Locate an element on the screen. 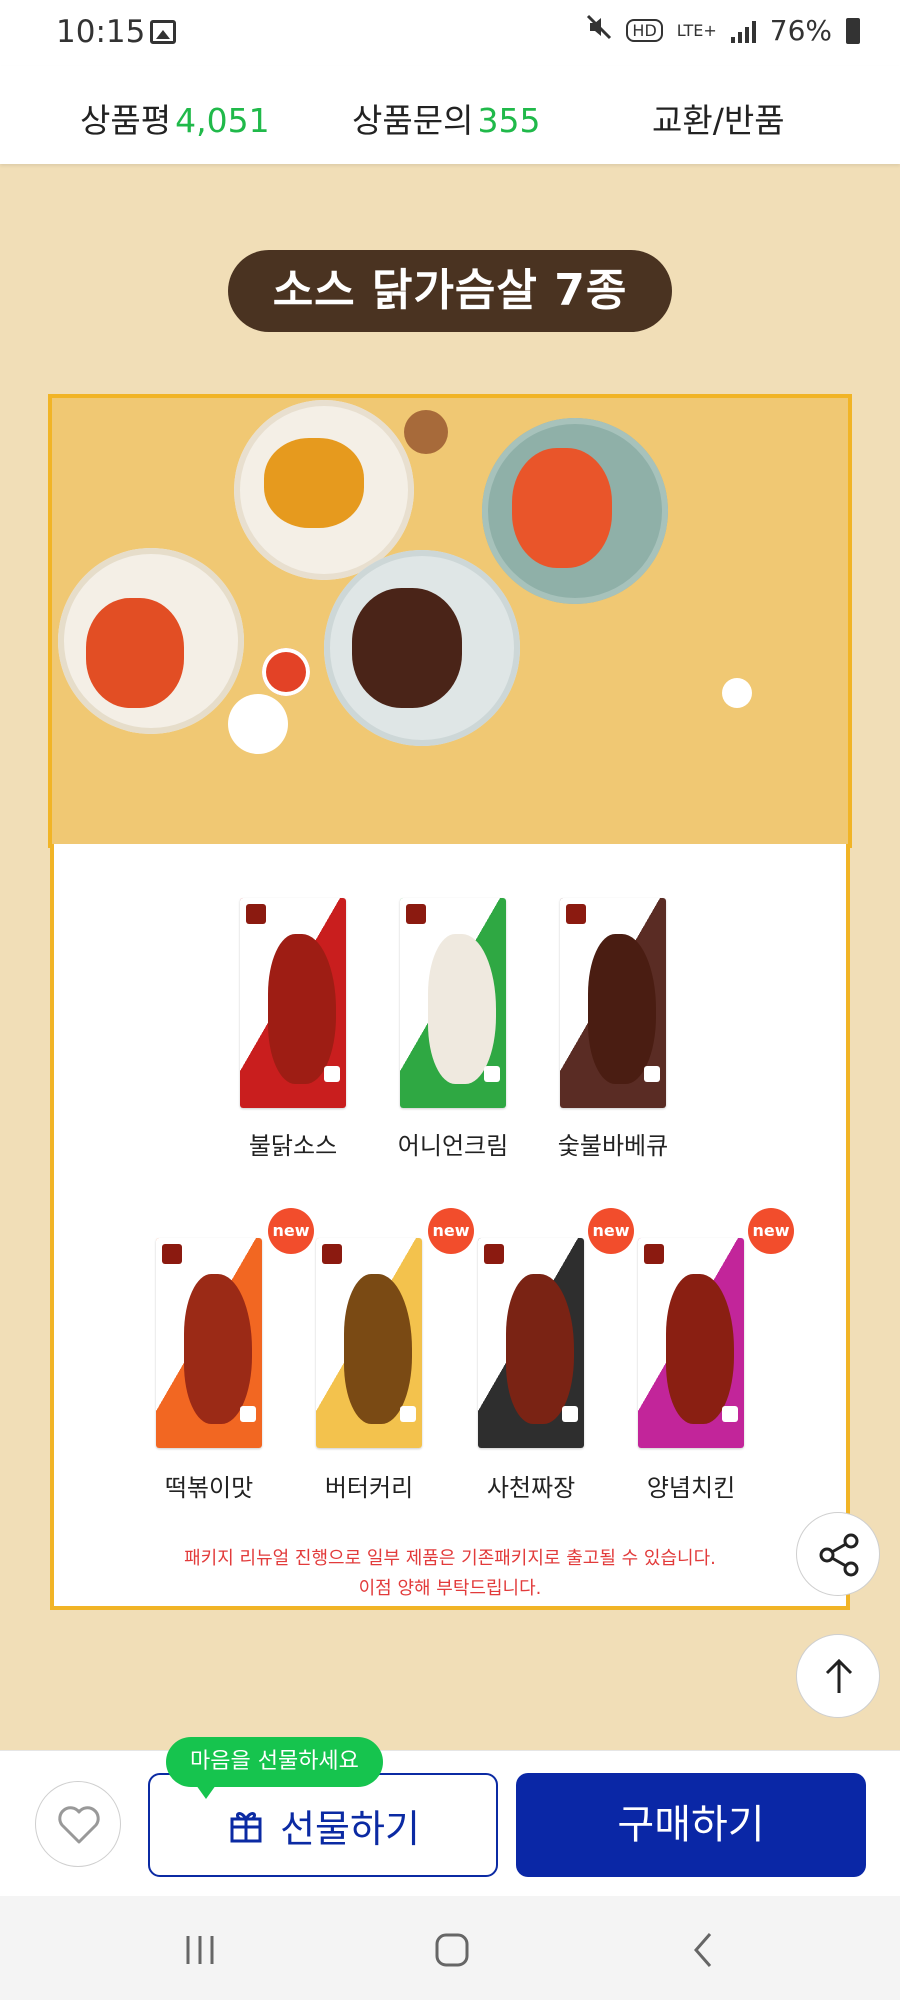 This screenshot has height=2000, width=900. tab-exchange-label: 교환/반품 is located at coordinates (718, 120).